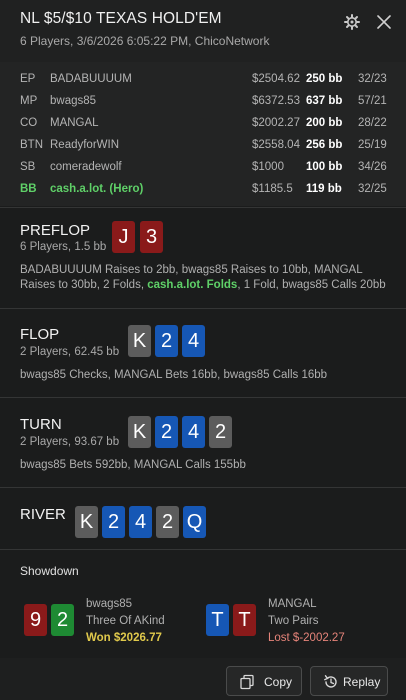 This screenshot has height=700, width=406. What do you see at coordinates (268, 167) in the screenshot?
I see `player-stack: $1000` at bounding box center [268, 167].